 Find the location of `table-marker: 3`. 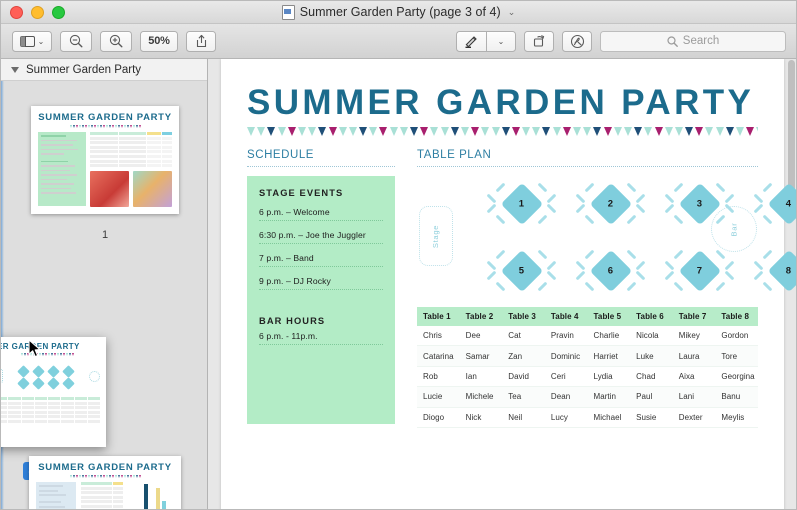

table-marker: 3 is located at coordinates (699, 203).